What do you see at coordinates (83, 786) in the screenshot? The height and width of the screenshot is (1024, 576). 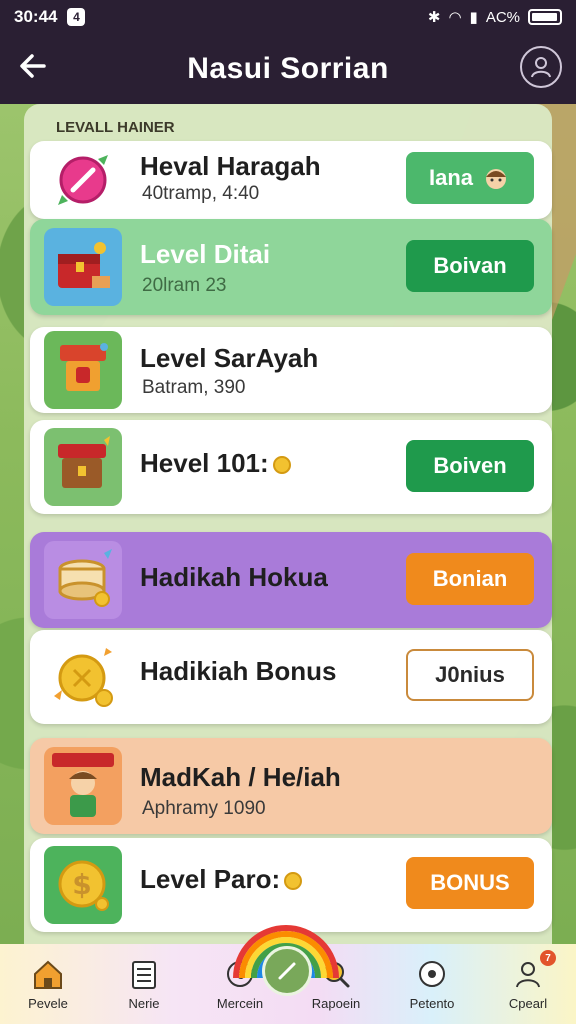 I see `character-icon` at bounding box center [83, 786].